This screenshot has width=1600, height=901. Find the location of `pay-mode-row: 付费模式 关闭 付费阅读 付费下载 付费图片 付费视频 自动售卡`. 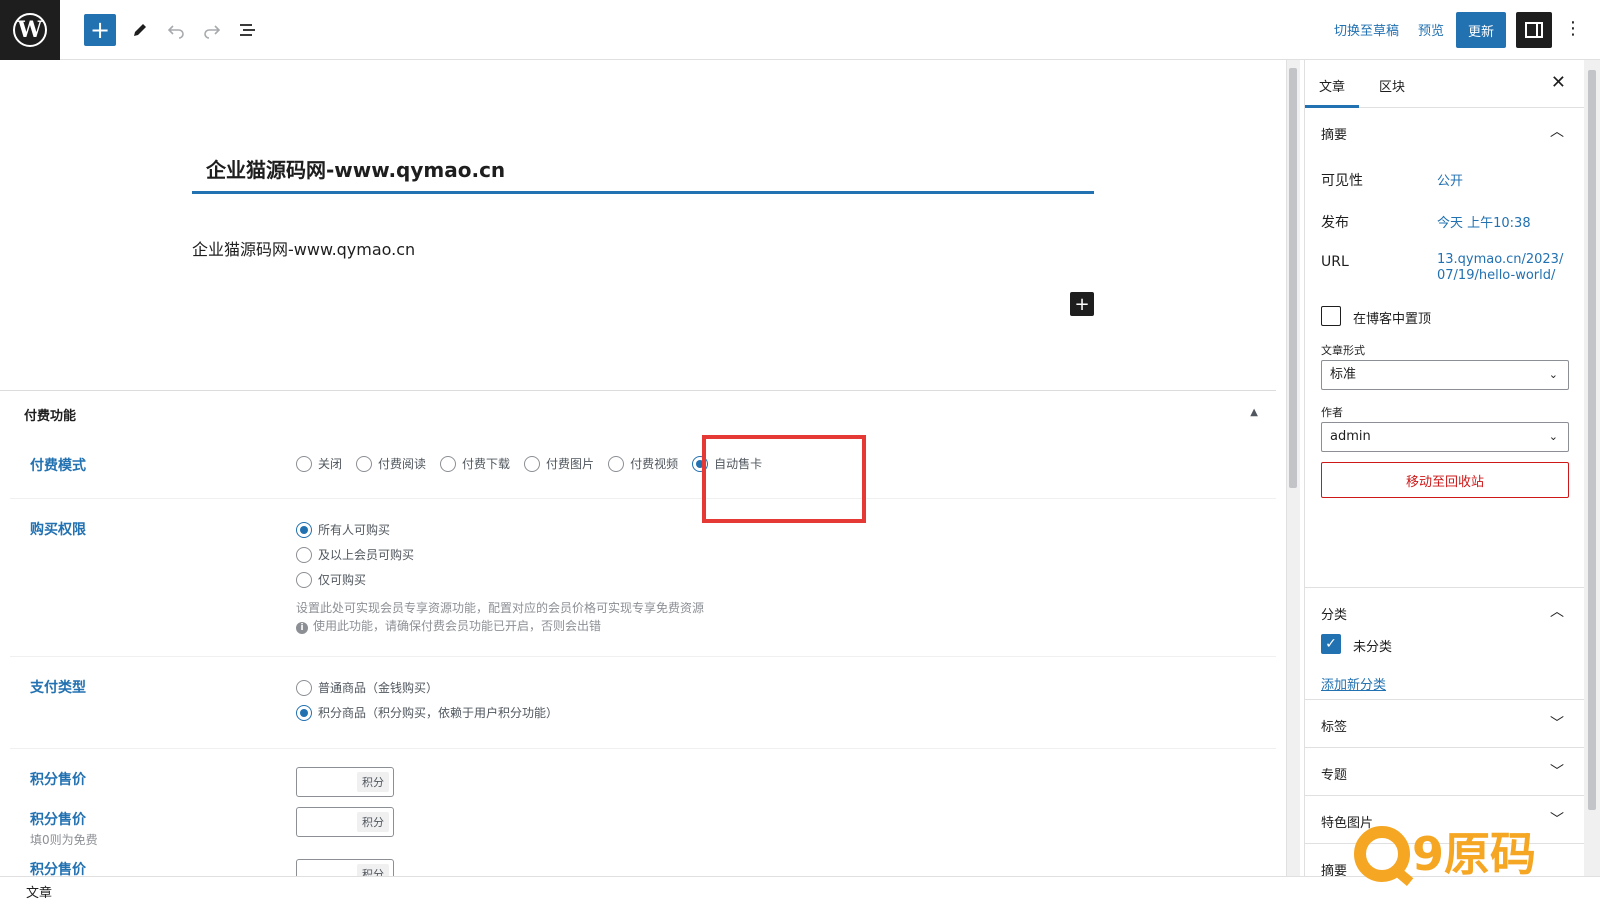

pay-mode-row: 付费模式 关闭 付费阅读 付费下载 付费图片 付费视频 自动售卡 is located at coordinates (643, 468).